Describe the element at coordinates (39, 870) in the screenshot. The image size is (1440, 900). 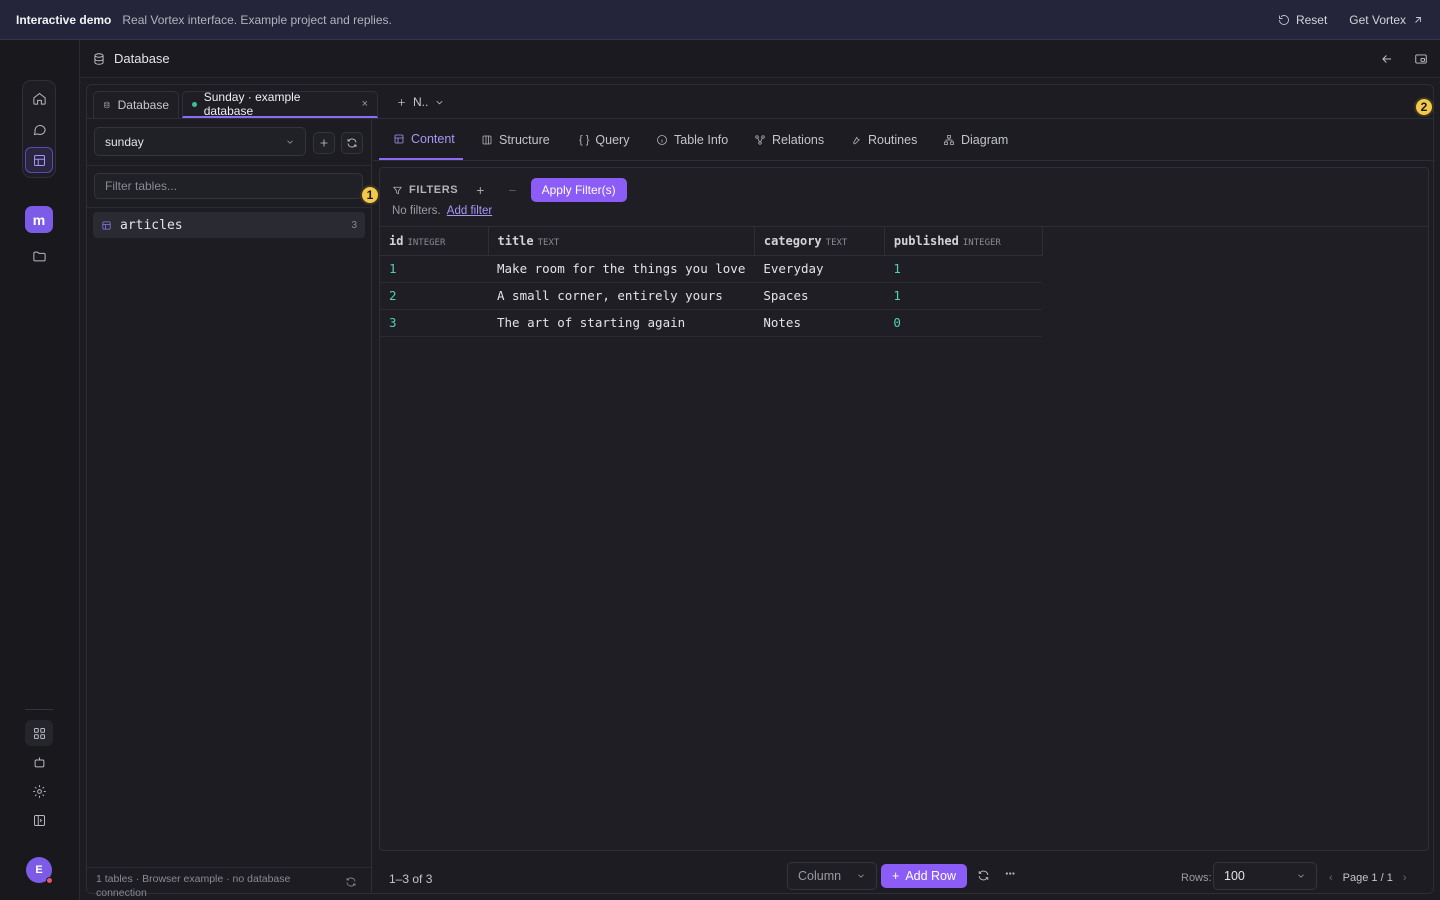
I see `user-avatar: E` at that location.